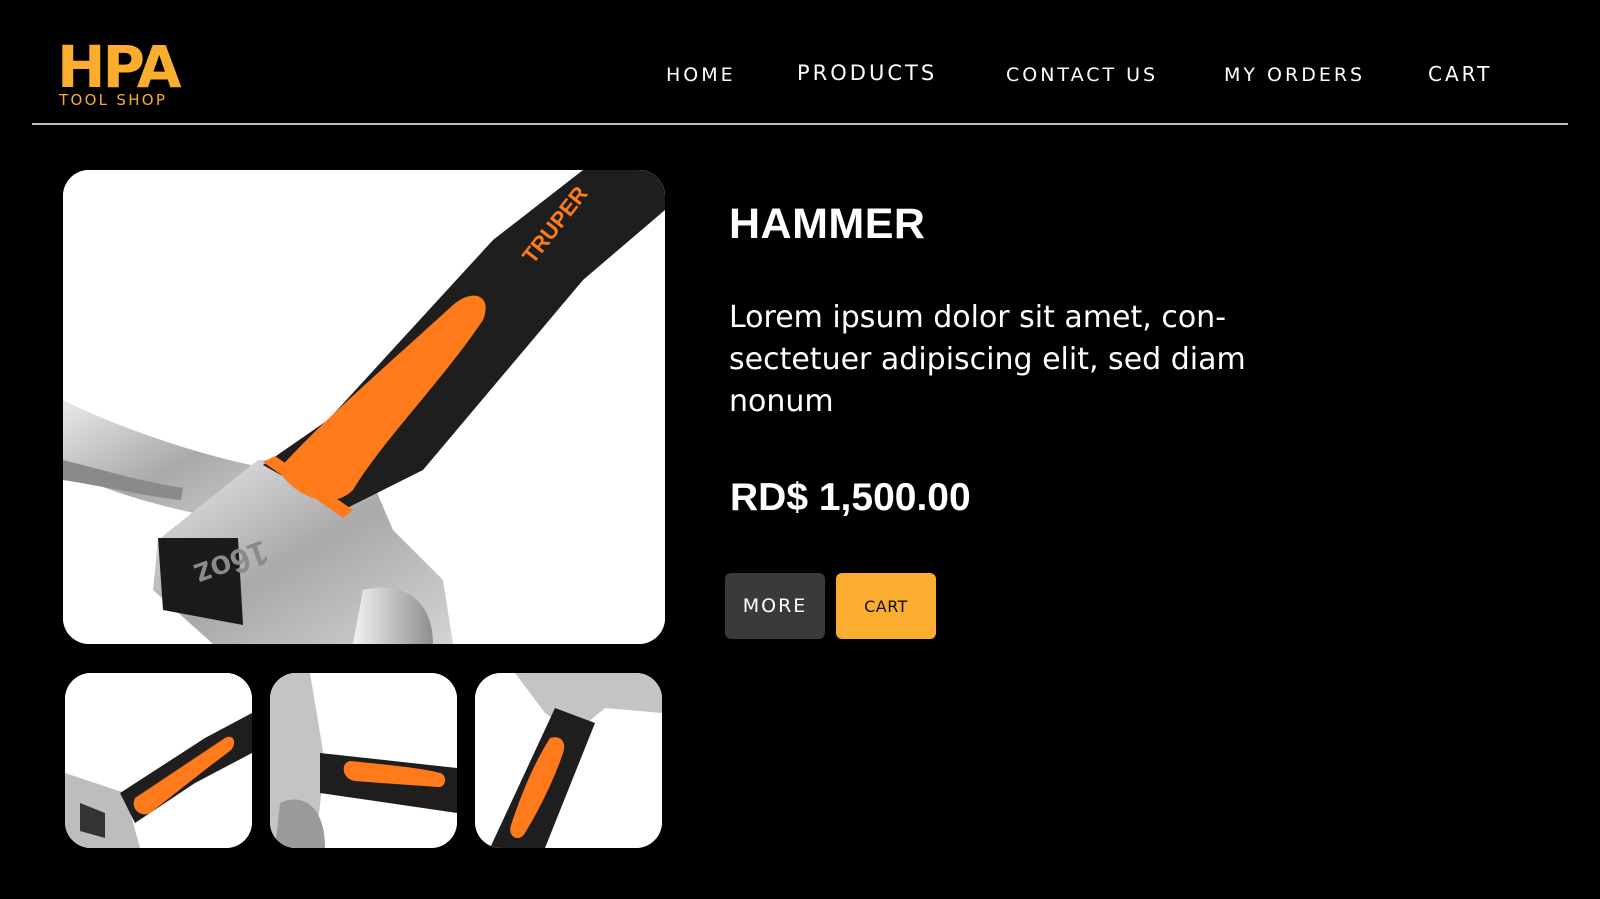 The height and width of the screenshot is (899, 1600). What do you see at coordinates (113, 100) in the screenshot?
I see `logo-subtitle: TOOL SHOP` at bounding box center [113, 100].